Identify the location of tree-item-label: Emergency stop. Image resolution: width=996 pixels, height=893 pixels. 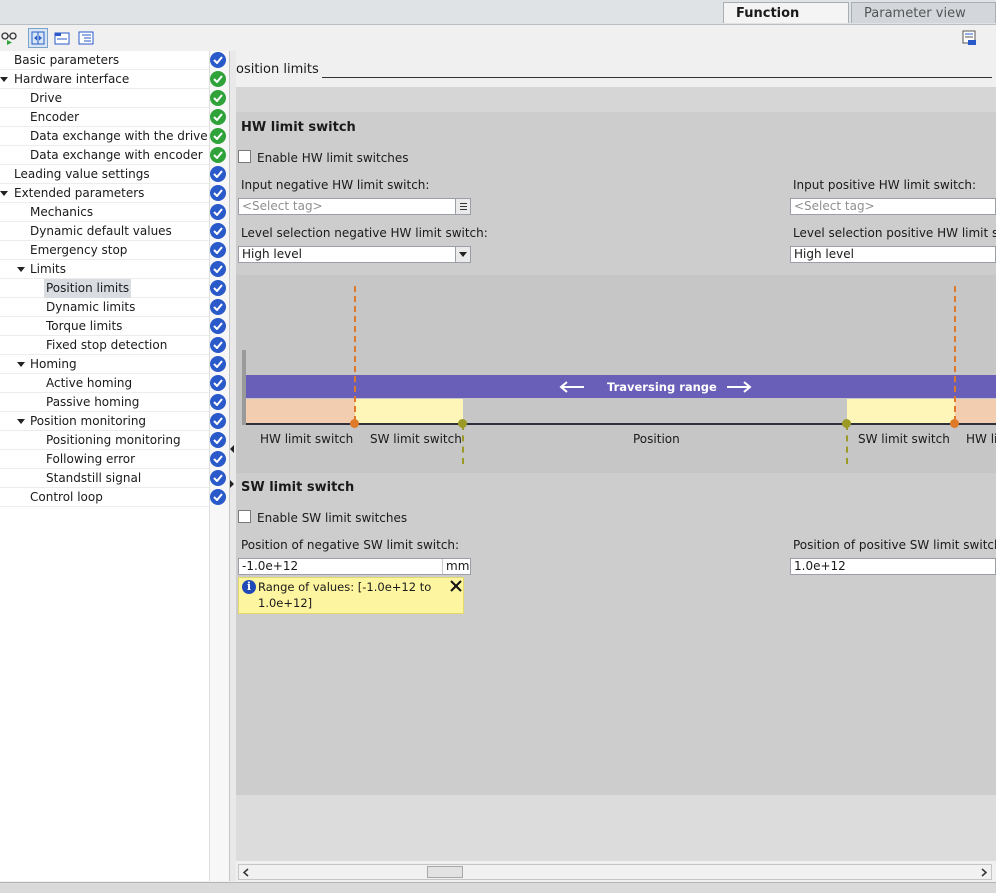
(79, 250).